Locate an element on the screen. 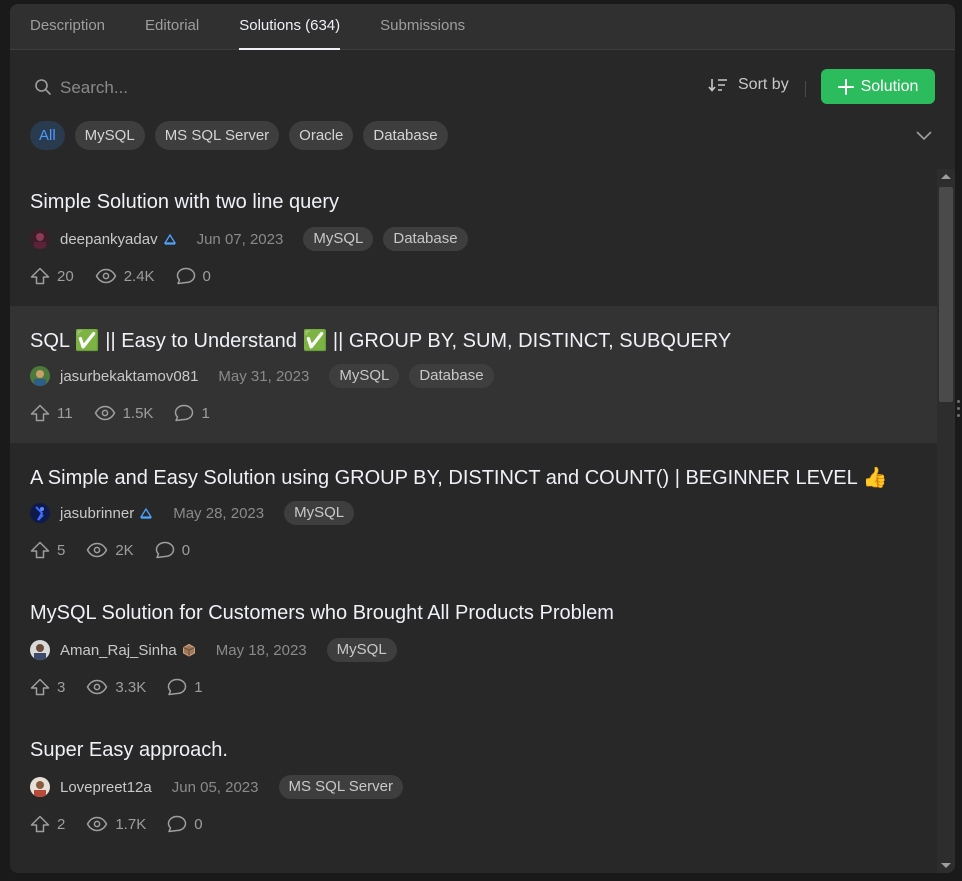  solution-title: Super Easy approach. is located at coordinates (129, 750).